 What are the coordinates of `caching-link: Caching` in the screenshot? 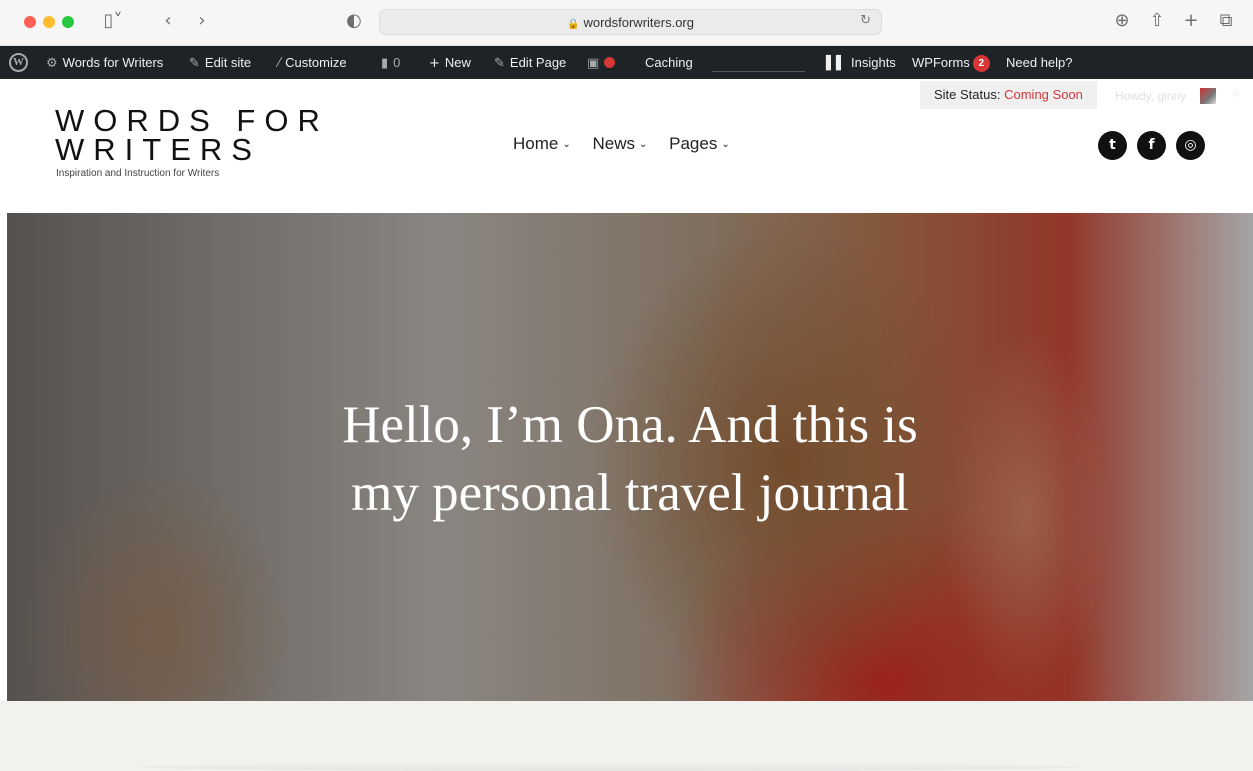 It's located at (669, 62).